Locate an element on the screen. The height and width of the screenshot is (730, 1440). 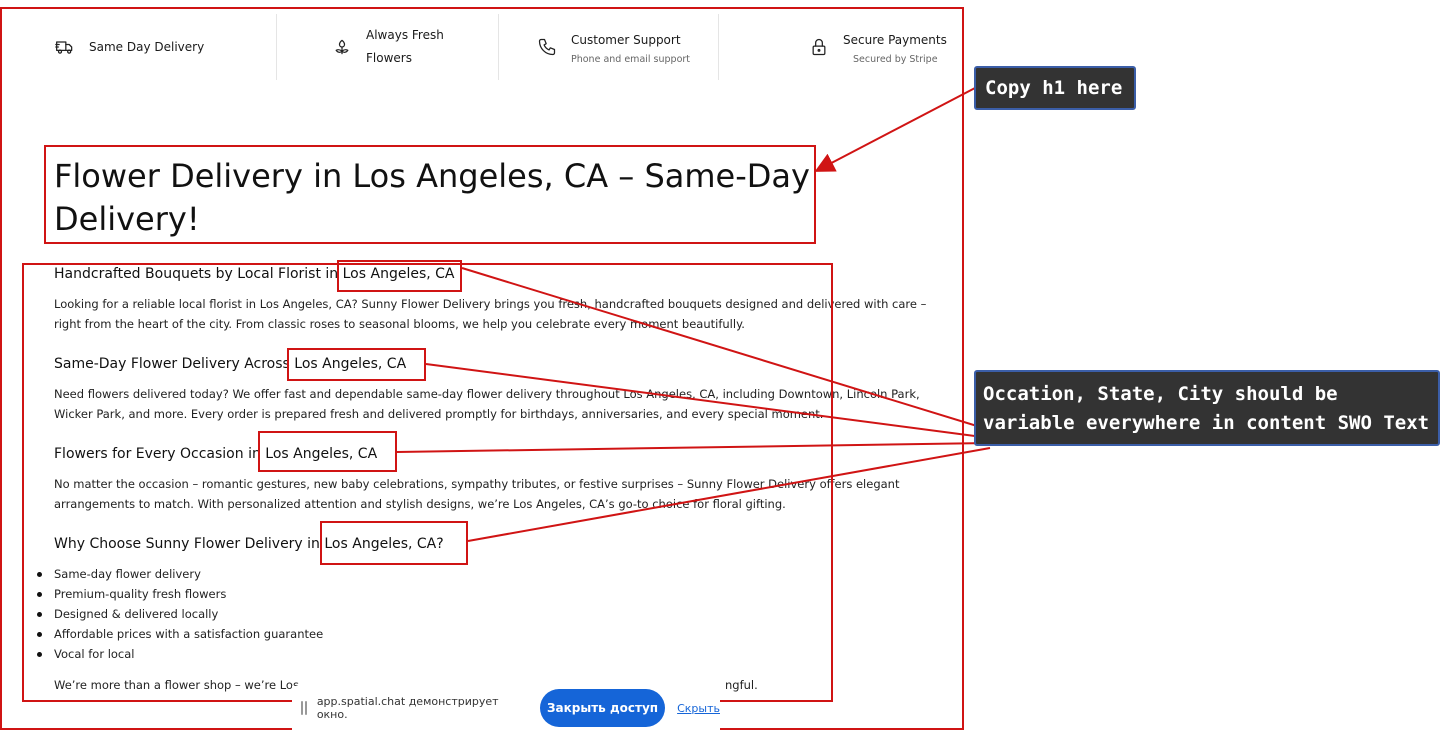
feature-secure-payments: Secure Payments Secured by Stripe is located at coordinates (839, 47).